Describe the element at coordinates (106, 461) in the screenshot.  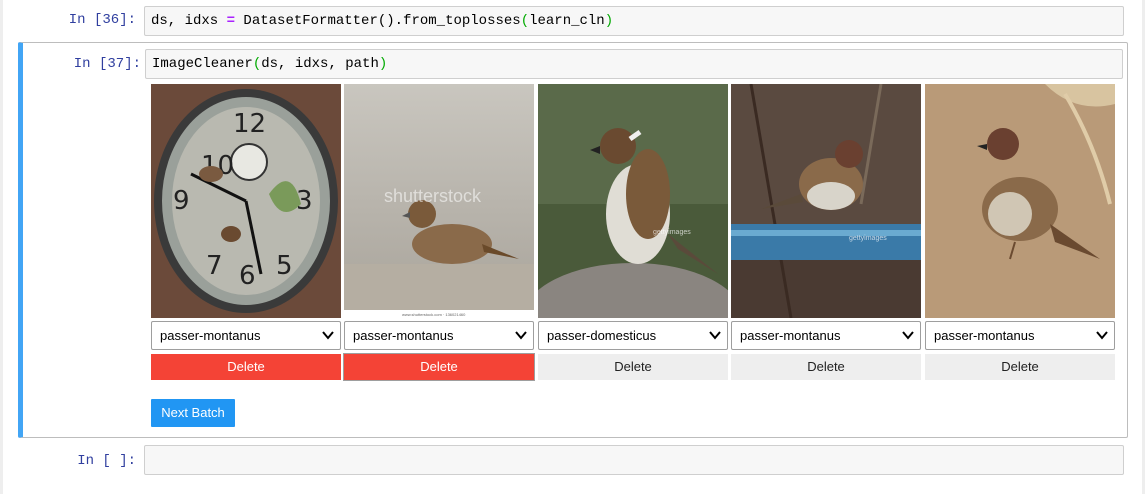
I see `cell-prompt: In [ ]:` at that location.